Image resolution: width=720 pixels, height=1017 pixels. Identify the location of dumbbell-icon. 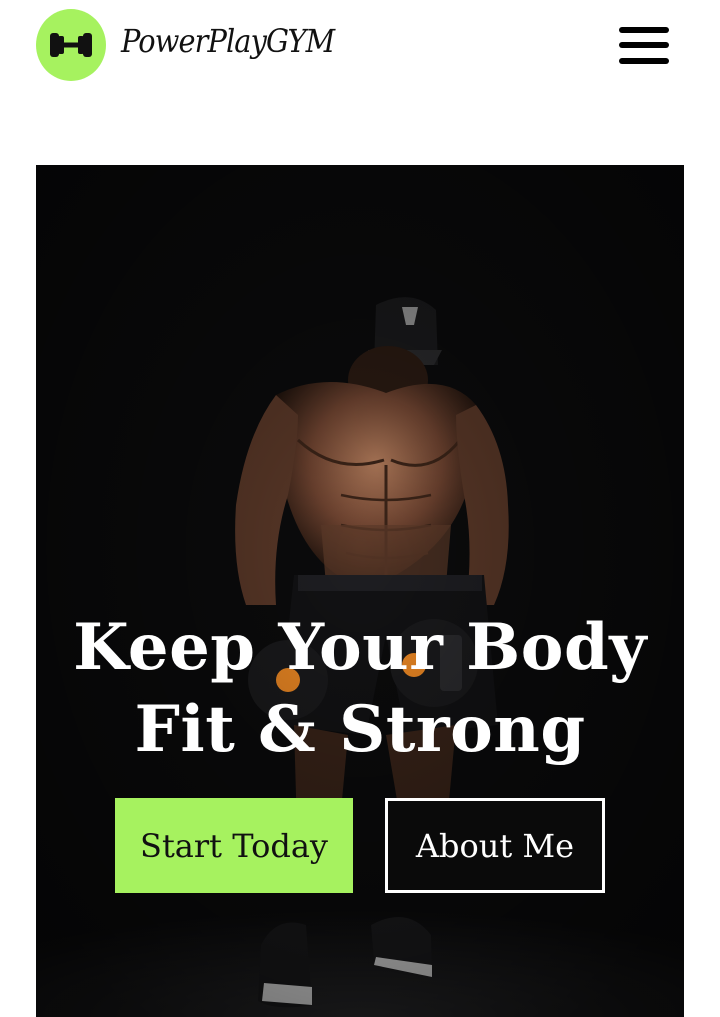
(71, 45).